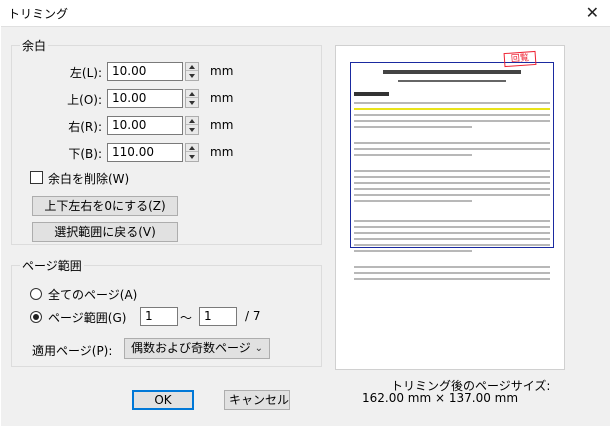 This screenshot has height=427, width=611. I want to click on margin-right-field: 10.00, so click(145, 125).